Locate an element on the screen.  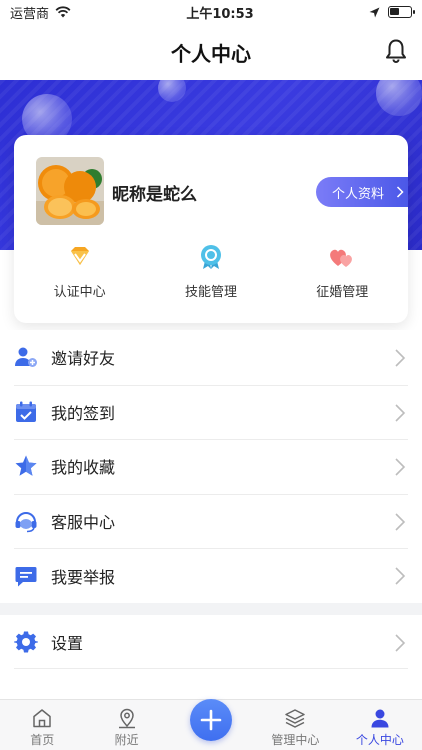
menu-label: 我要举报 is located at coordinates (83, 577).